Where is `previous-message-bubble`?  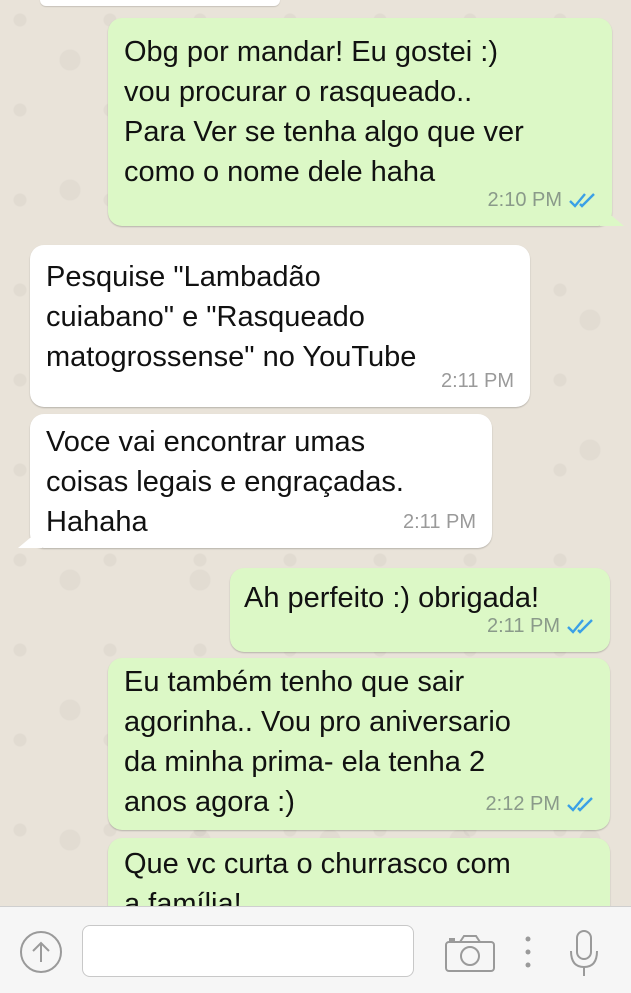 previous-message-bubble is located at coordinates (160, 3).